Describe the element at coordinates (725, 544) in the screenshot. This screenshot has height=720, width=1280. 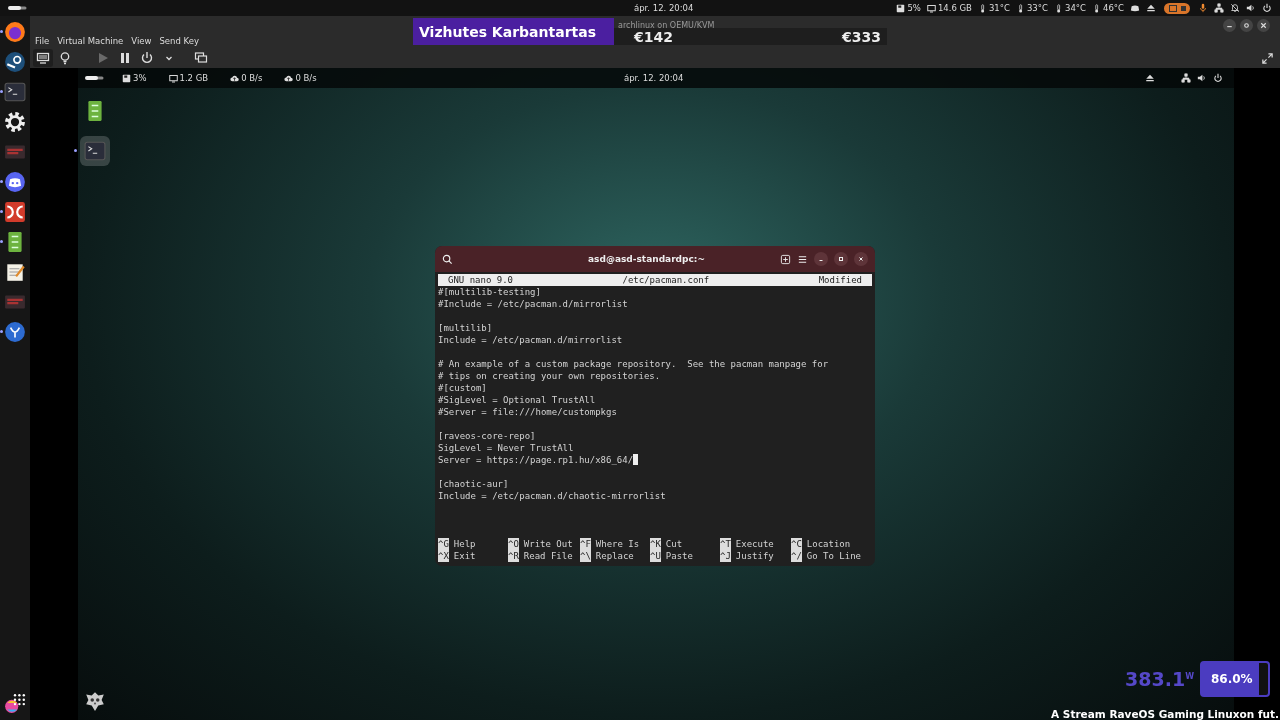
I see `shortcut-key: ^T` at that location.